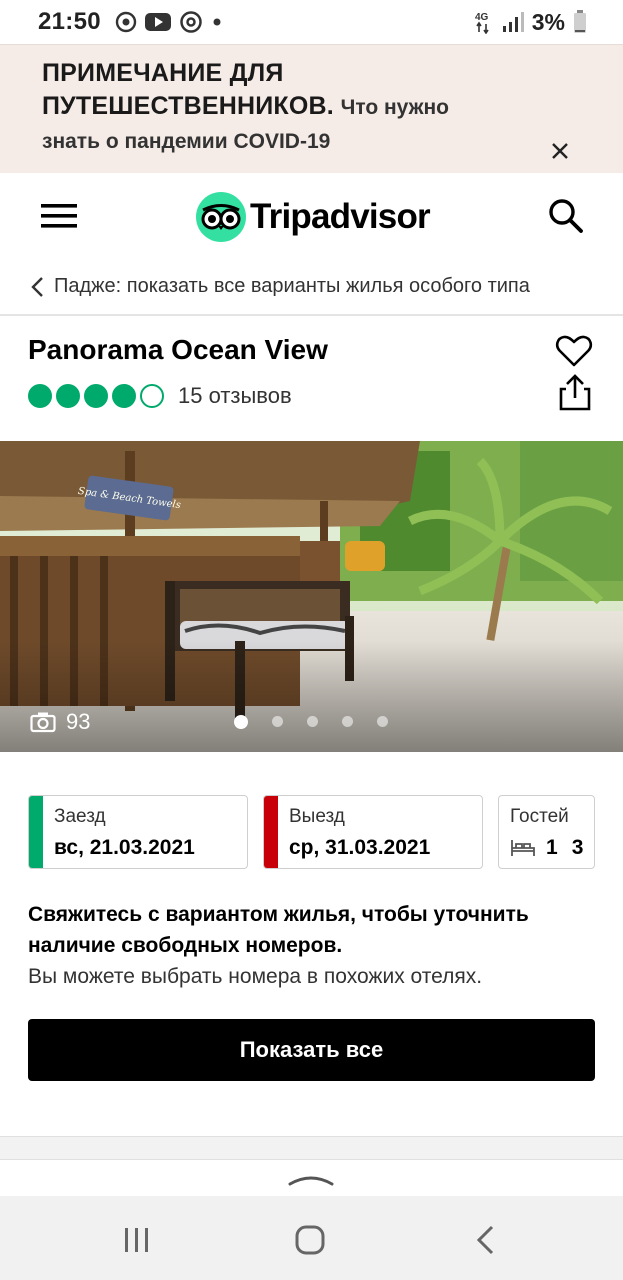 The image size is (623, 1280). What do you see at coordinates (69, 21) in the screenshot?
I see `status-time: 21:50` at bounding box center [69, 21].